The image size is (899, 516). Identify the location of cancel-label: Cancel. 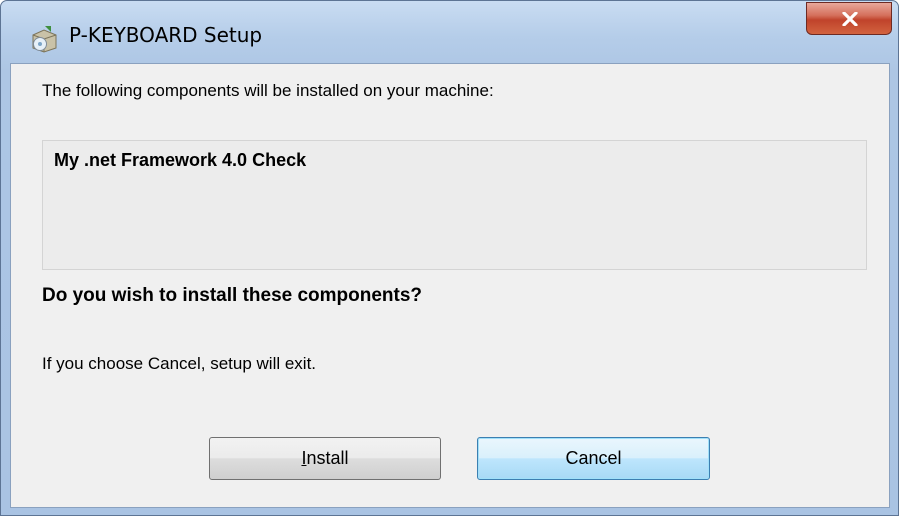
(593, 458).